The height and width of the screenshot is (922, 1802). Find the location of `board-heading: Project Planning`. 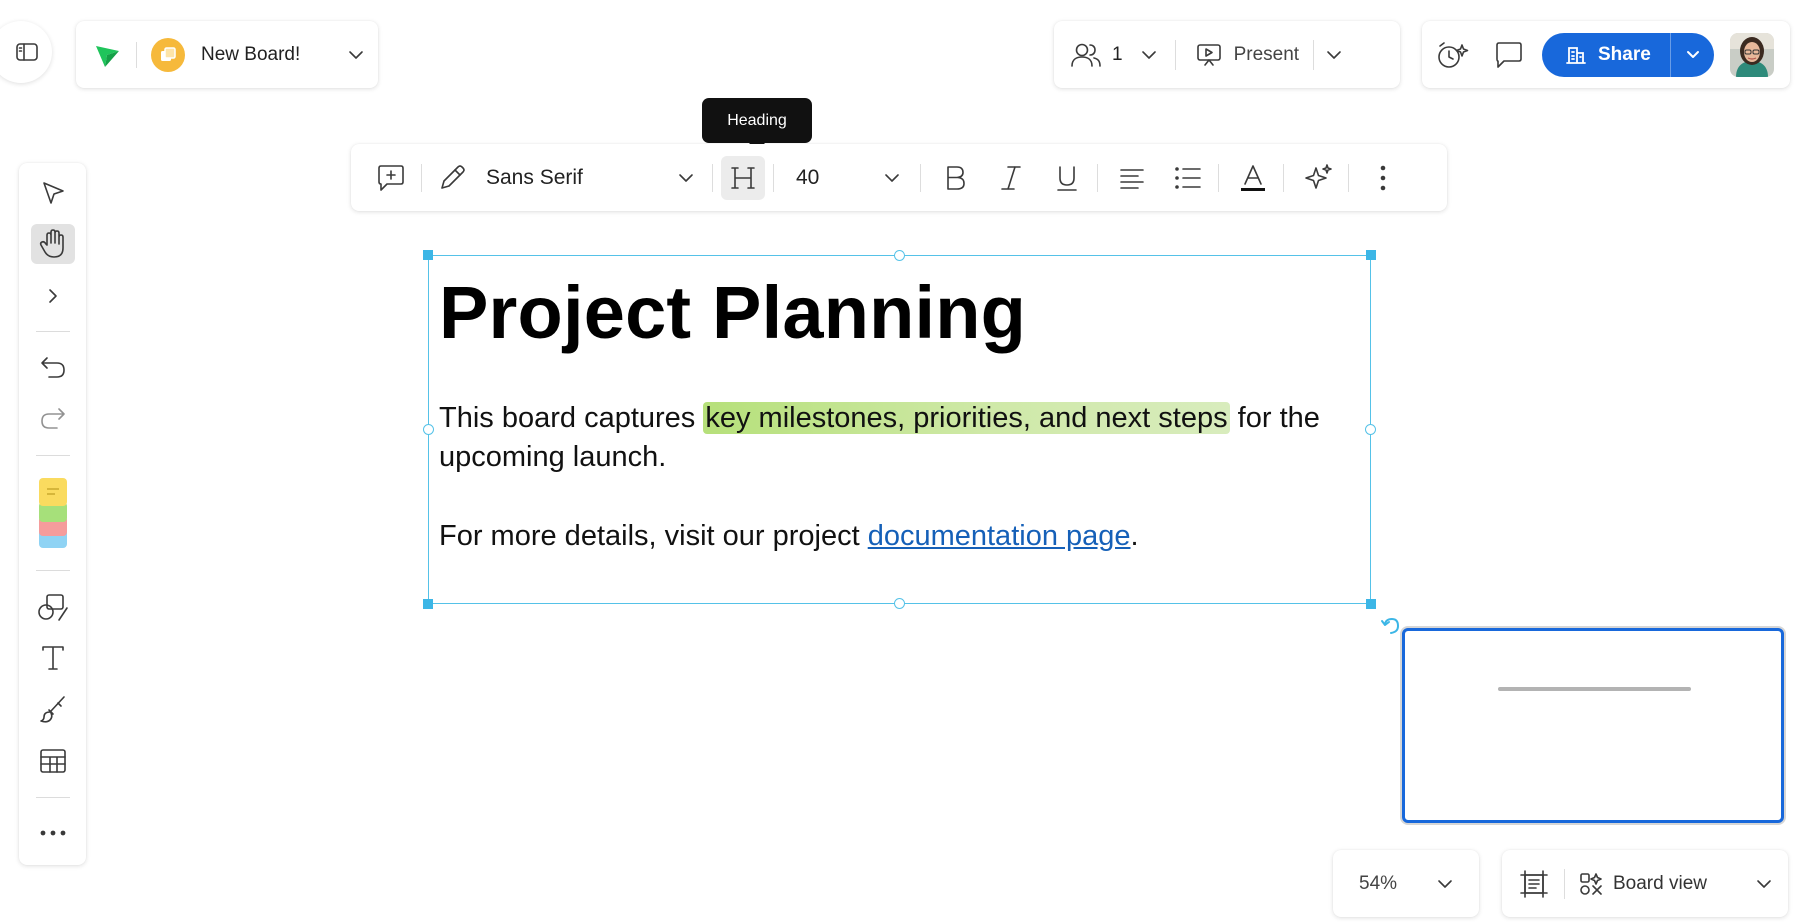

board-heading: Project Planning is located at coordinates (732, 312).